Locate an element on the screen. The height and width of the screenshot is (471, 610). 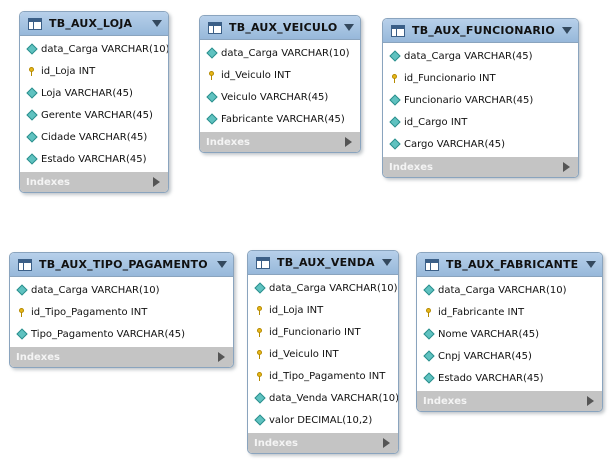
table-header: TB_AUX_VENDA is located at coordinates (323, 263).